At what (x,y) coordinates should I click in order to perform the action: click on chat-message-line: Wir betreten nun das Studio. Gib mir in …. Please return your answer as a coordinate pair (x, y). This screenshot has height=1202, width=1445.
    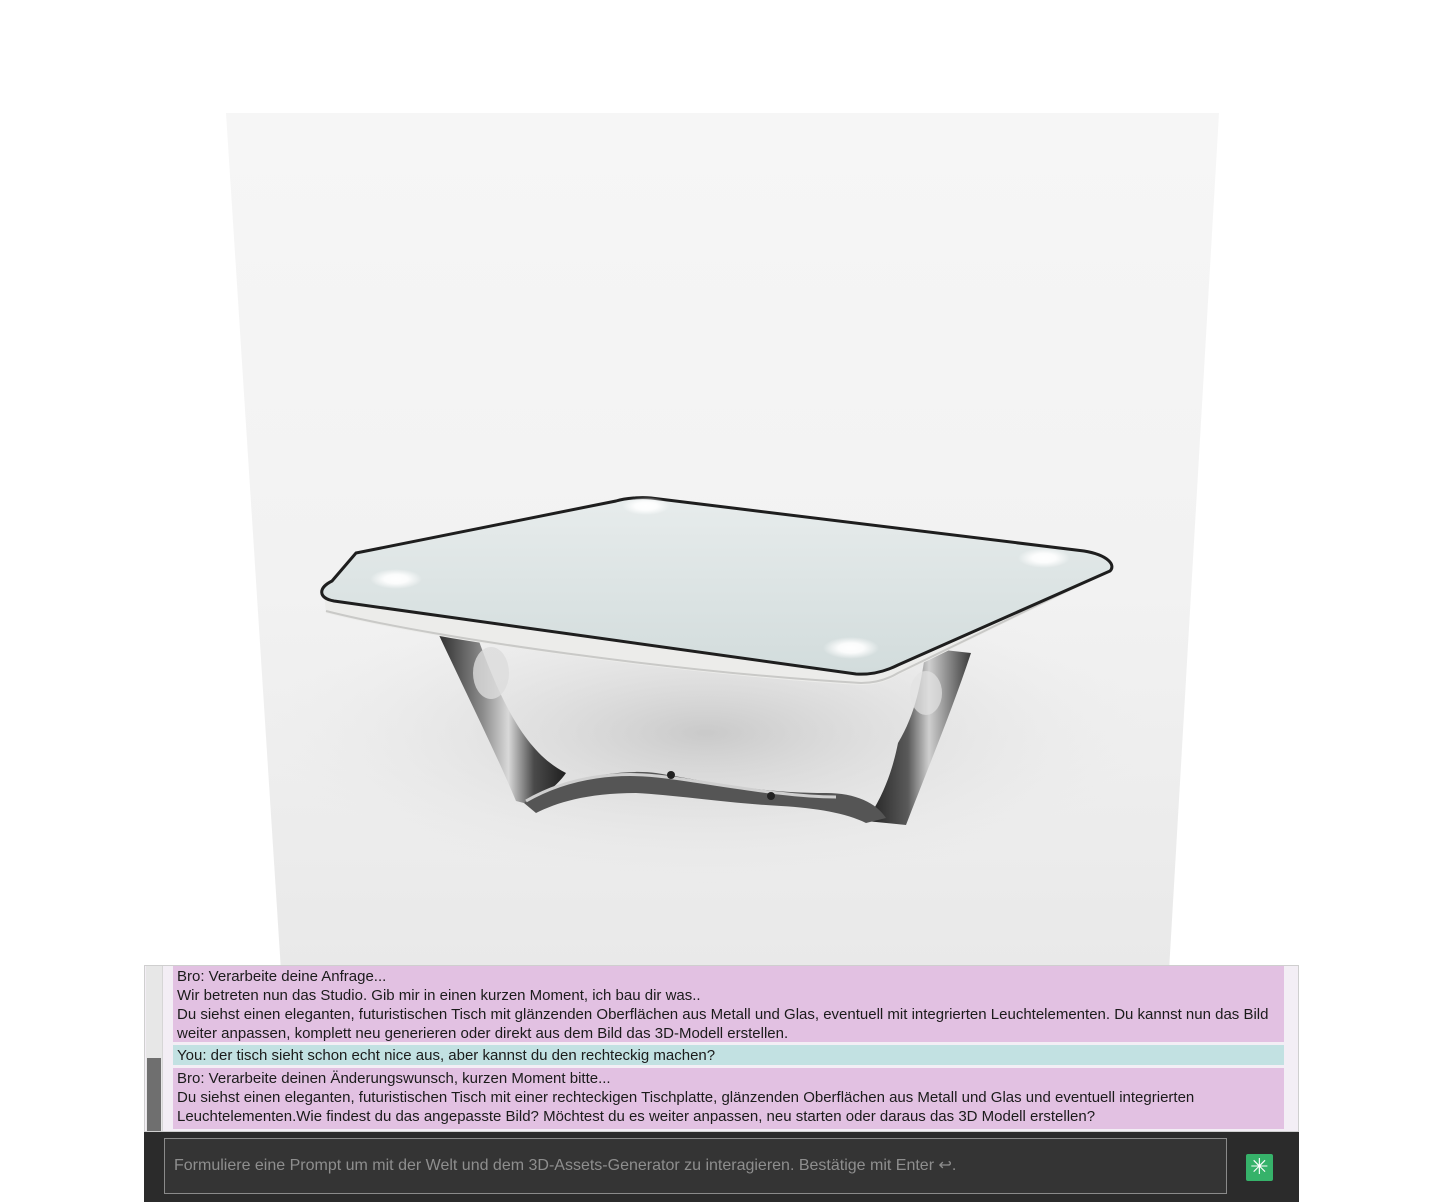
    Looking at the image, I should click on (439, 995).